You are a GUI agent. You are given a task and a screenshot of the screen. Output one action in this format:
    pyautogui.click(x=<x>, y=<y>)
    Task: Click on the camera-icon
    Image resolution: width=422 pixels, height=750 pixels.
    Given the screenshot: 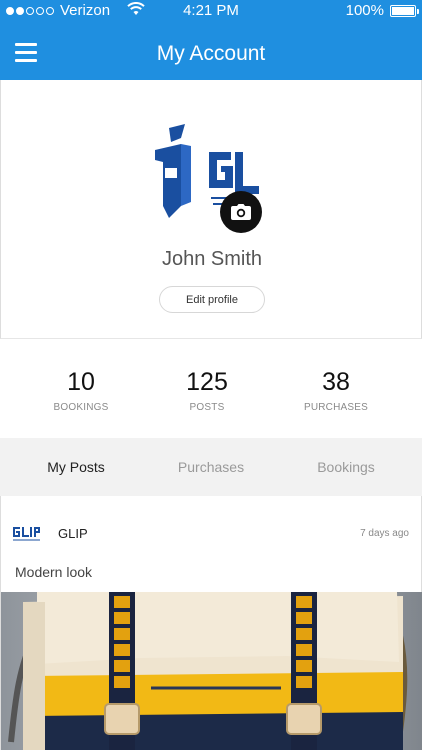 What is the action you would take?
    pyautogui.click(x=241, y=212)
    